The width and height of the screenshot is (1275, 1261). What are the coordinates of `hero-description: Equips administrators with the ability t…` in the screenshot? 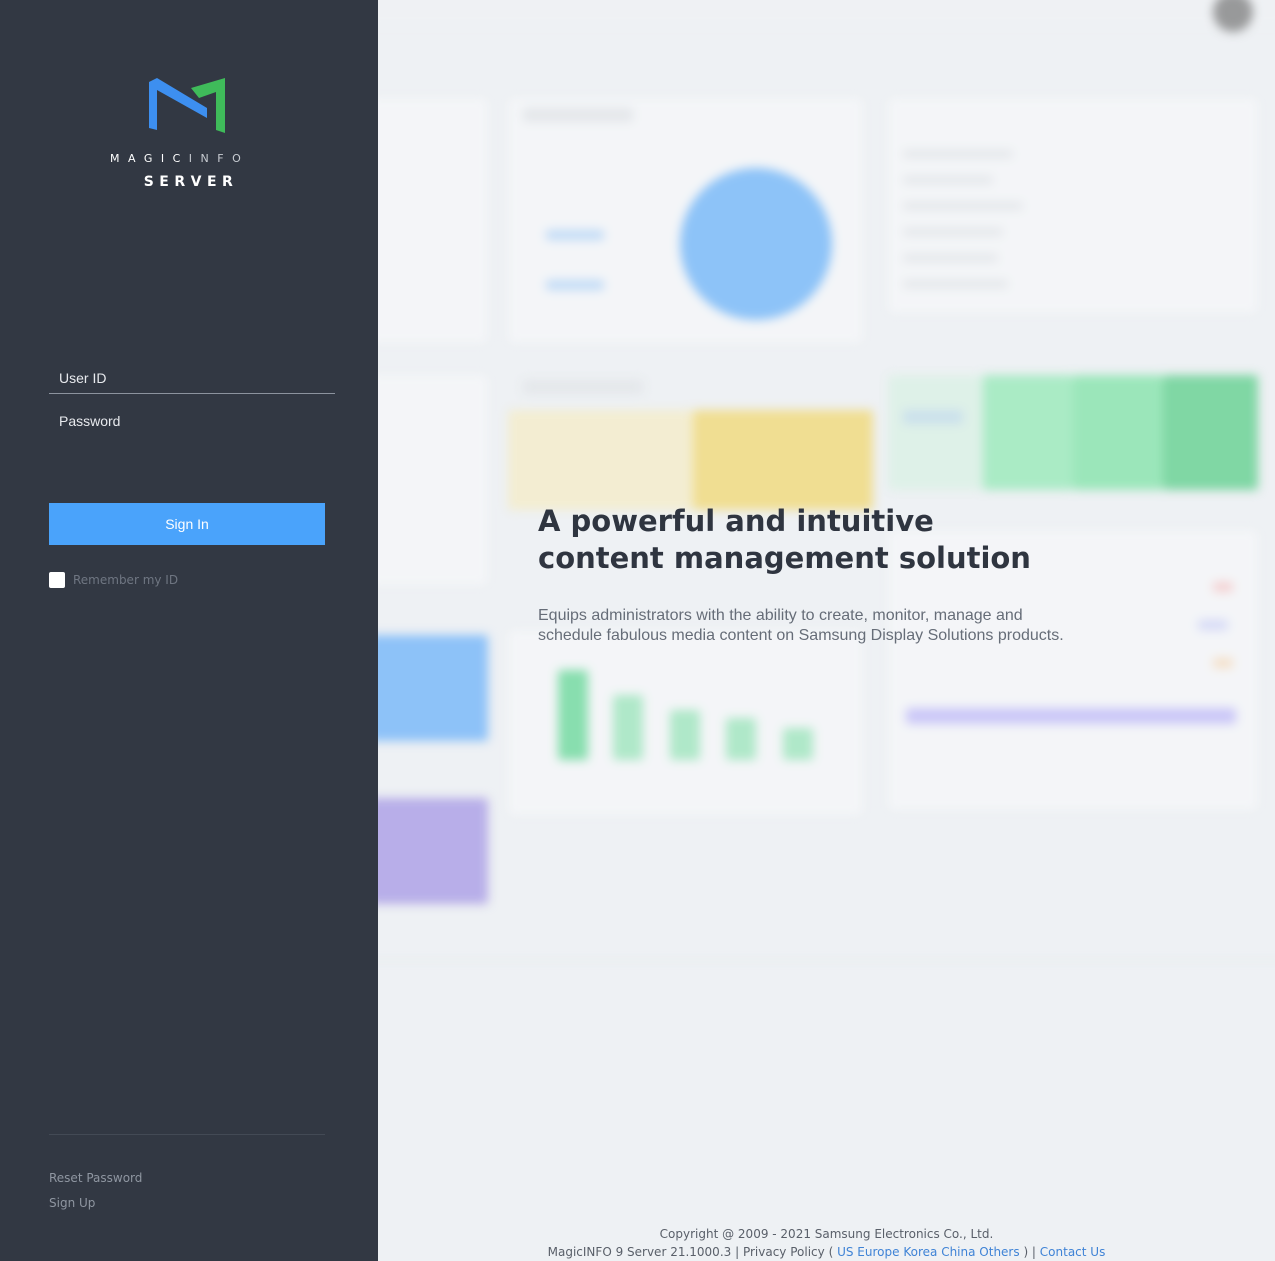 It's located at (801, 625).